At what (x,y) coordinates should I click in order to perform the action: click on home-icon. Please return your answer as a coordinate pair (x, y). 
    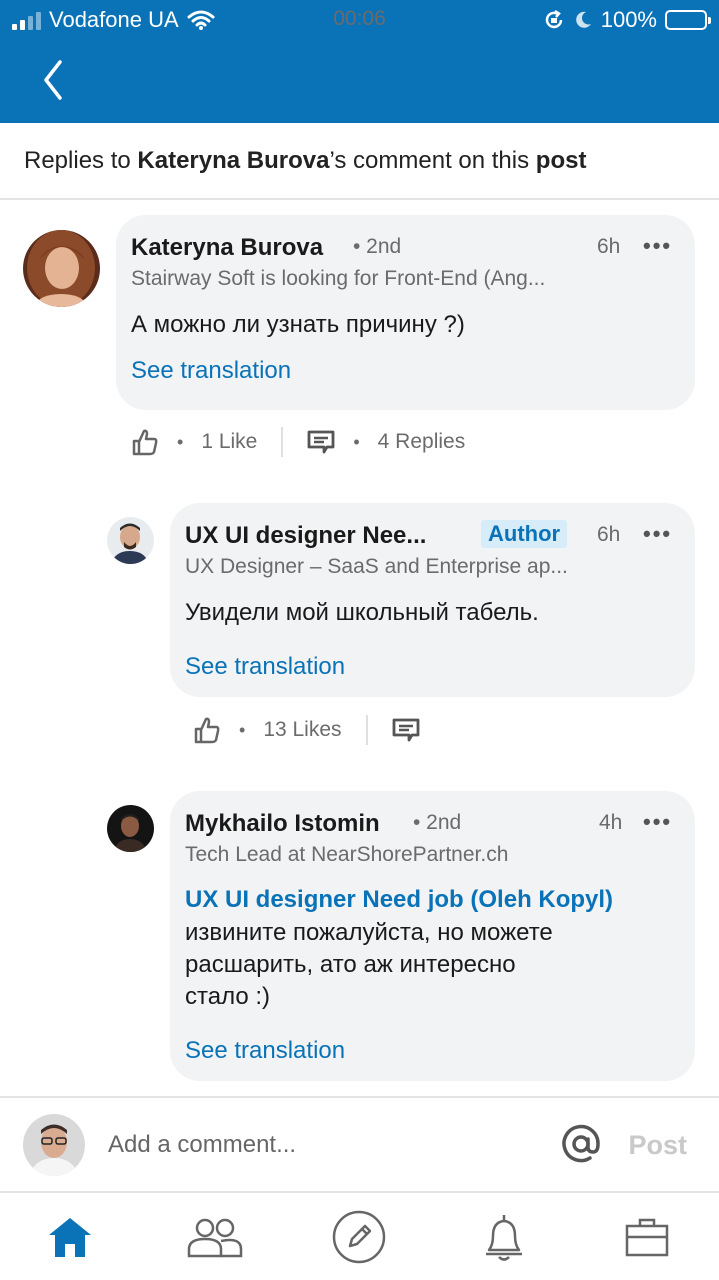
    Looking at the image, I should click on (70, 1237).